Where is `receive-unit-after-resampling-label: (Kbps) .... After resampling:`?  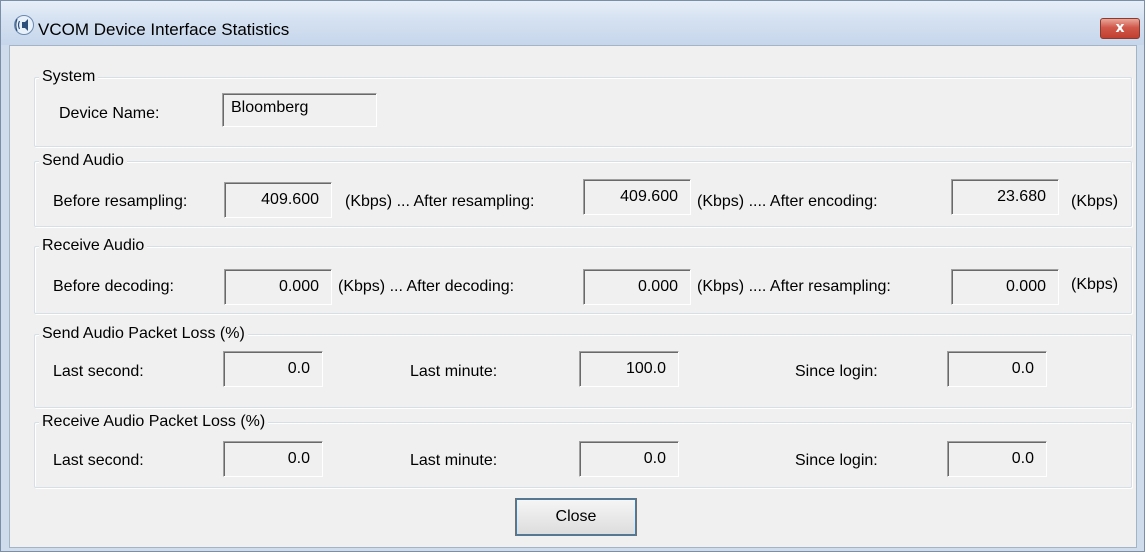
receive-unit-after-resampling-label: (Kbps) .... After resampling: is located at coordinates (794, 286).